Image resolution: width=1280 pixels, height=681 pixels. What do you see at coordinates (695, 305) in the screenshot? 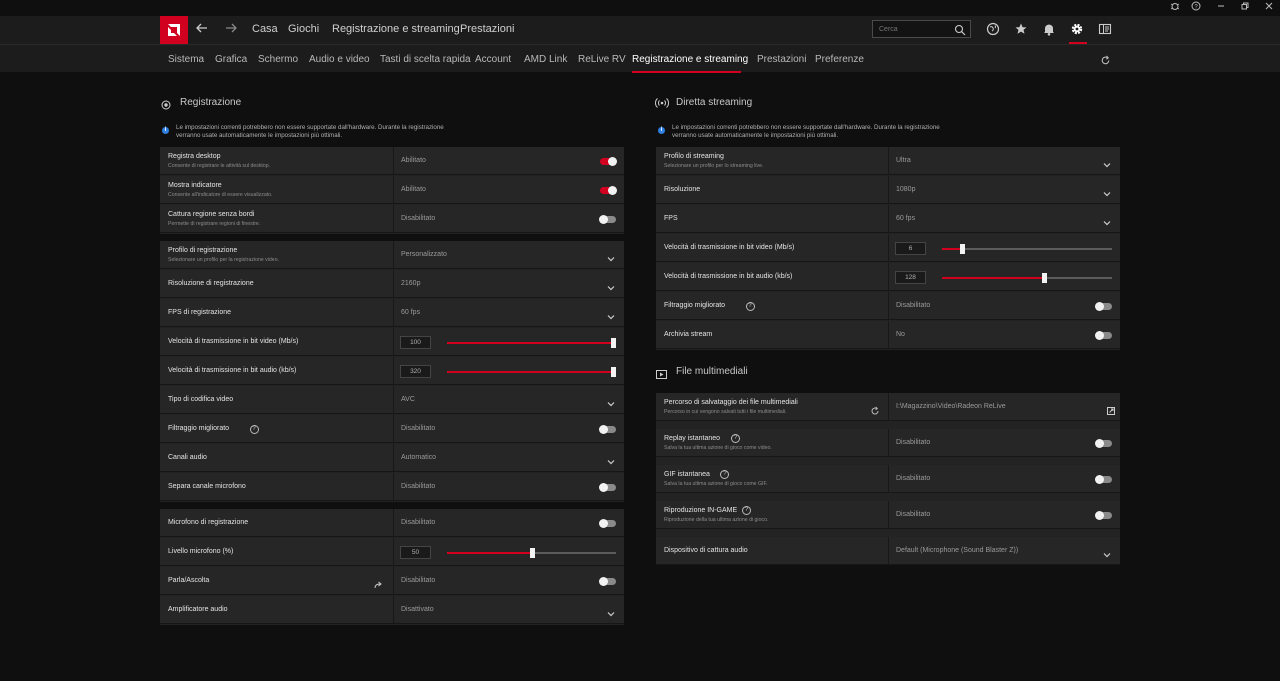
I see `setting-label: Filtraggio migliorato` at bounding box center [695, 305].